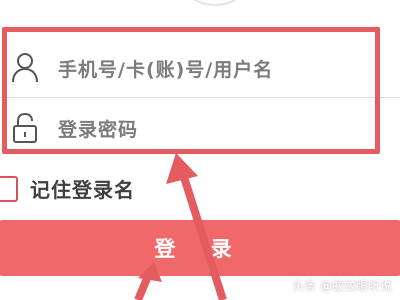 This screenshot has width=400, height=300. Describe the element at coordinates (200, 97) in the screenshot. I see `field-divider` at that location.